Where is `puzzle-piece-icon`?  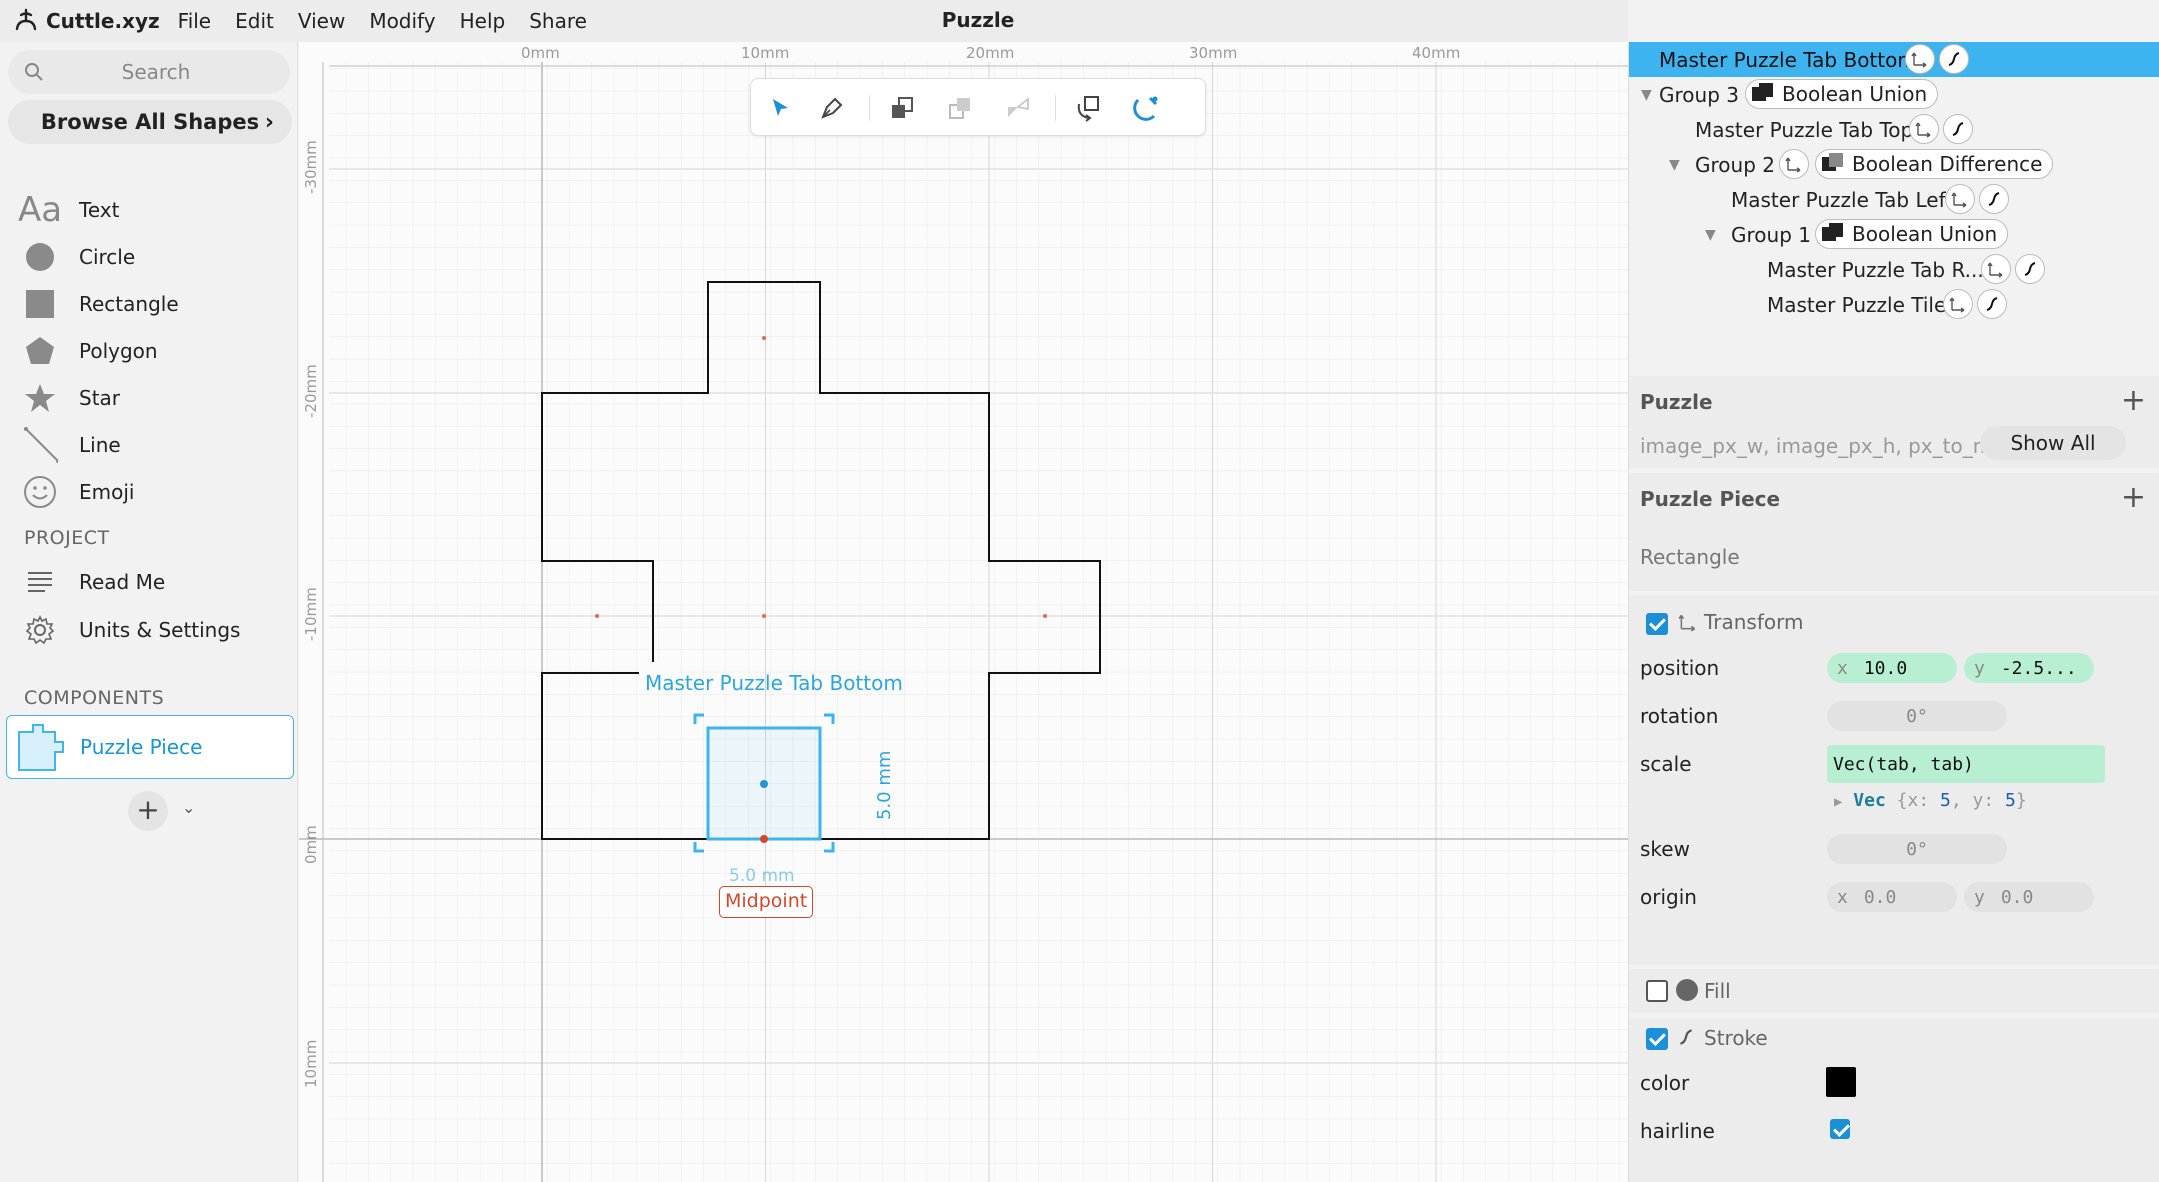 puzzle-piece-icon is located at coordinates (42, 748).